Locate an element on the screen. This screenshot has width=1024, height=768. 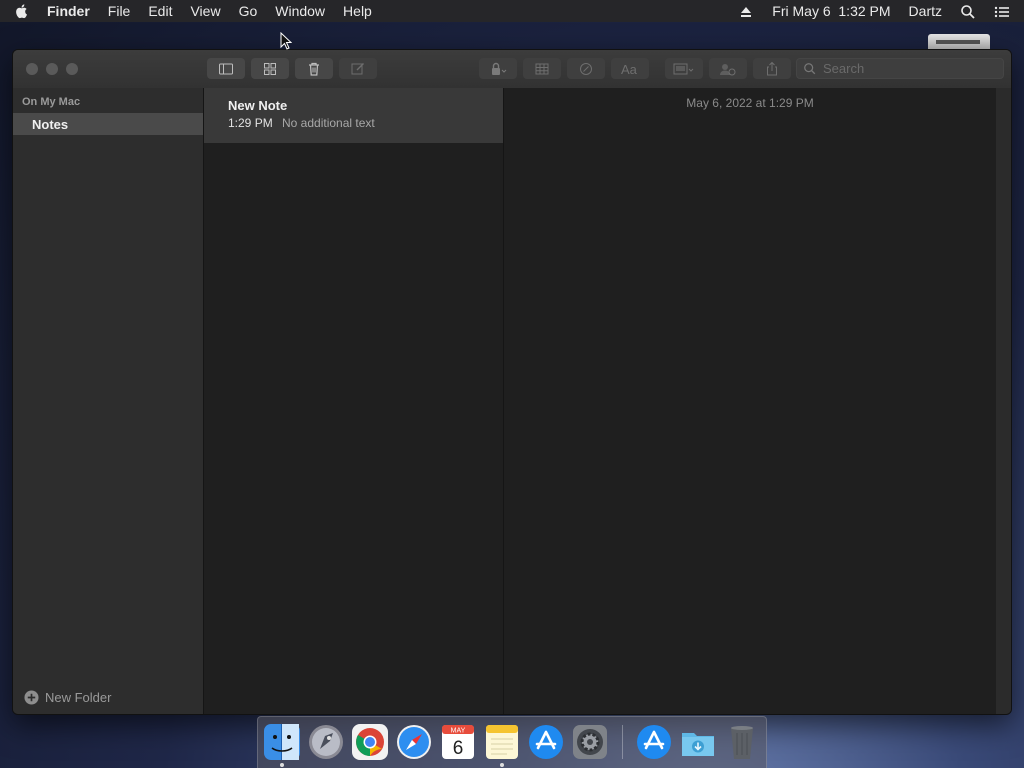
compose-note-button is located at coordinates (358, 68).